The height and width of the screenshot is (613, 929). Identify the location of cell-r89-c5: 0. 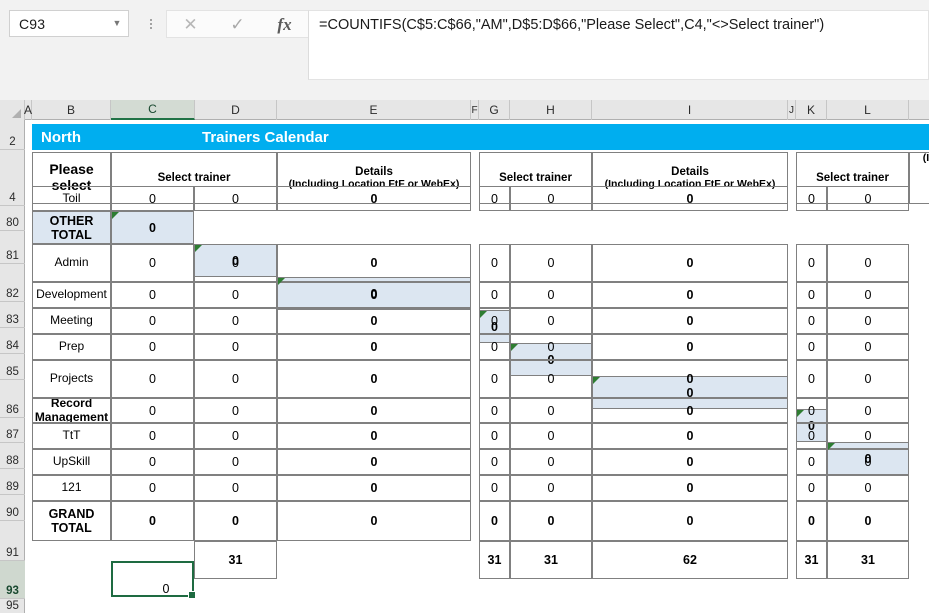
(690, 462).